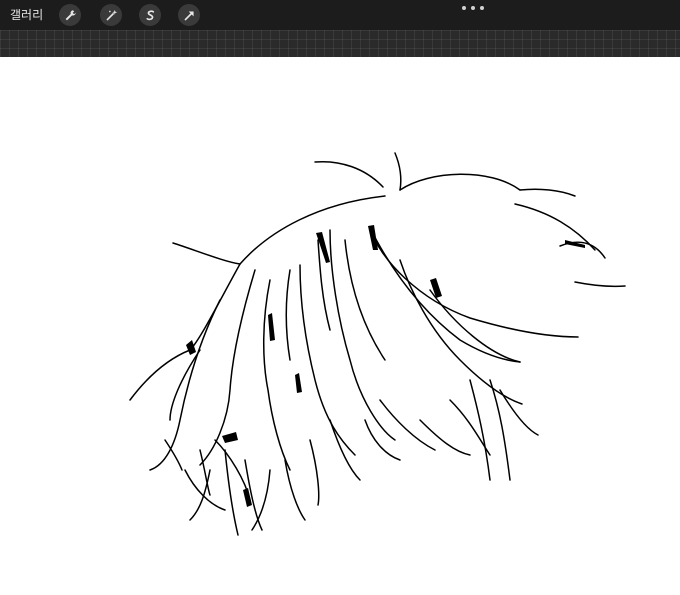 The height and width of the screenshot is (595, 680). What do you see at coordinates (340, 15) in the screenshot?
I see `top-toolbar: 갤러리` at bounding box center [340, 15].